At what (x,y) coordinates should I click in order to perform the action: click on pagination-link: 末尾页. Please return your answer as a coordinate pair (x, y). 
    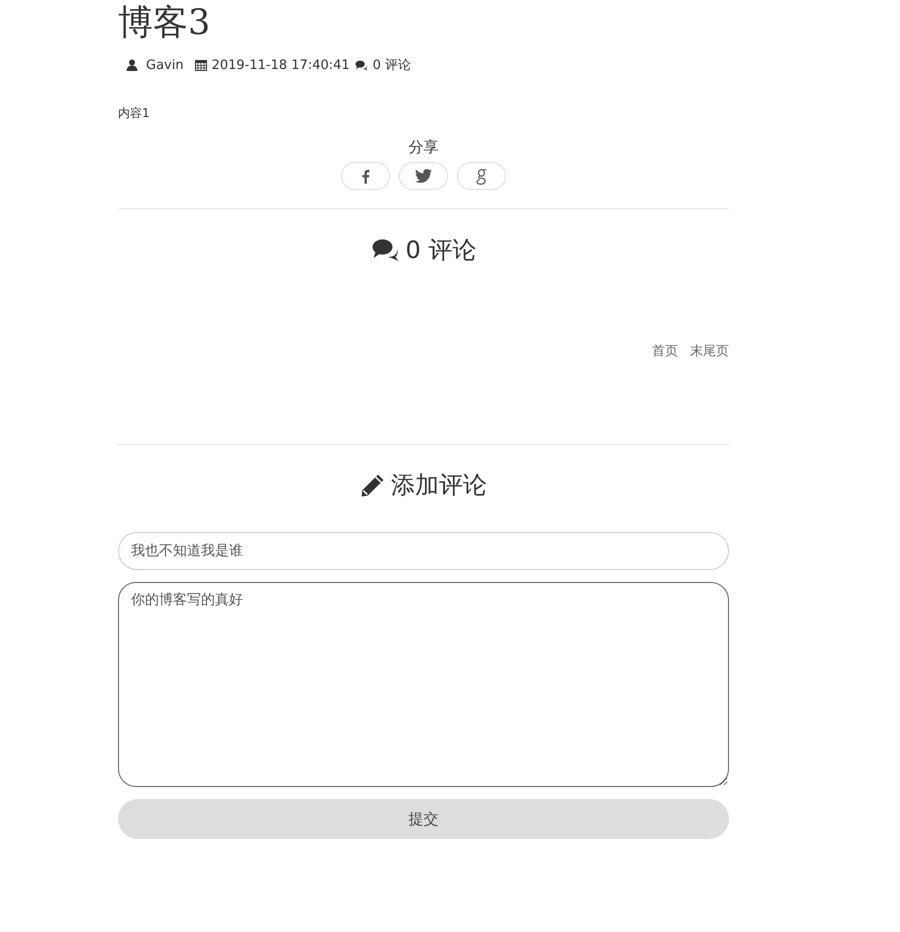
    Looking at the image, I should click on (709, 351).